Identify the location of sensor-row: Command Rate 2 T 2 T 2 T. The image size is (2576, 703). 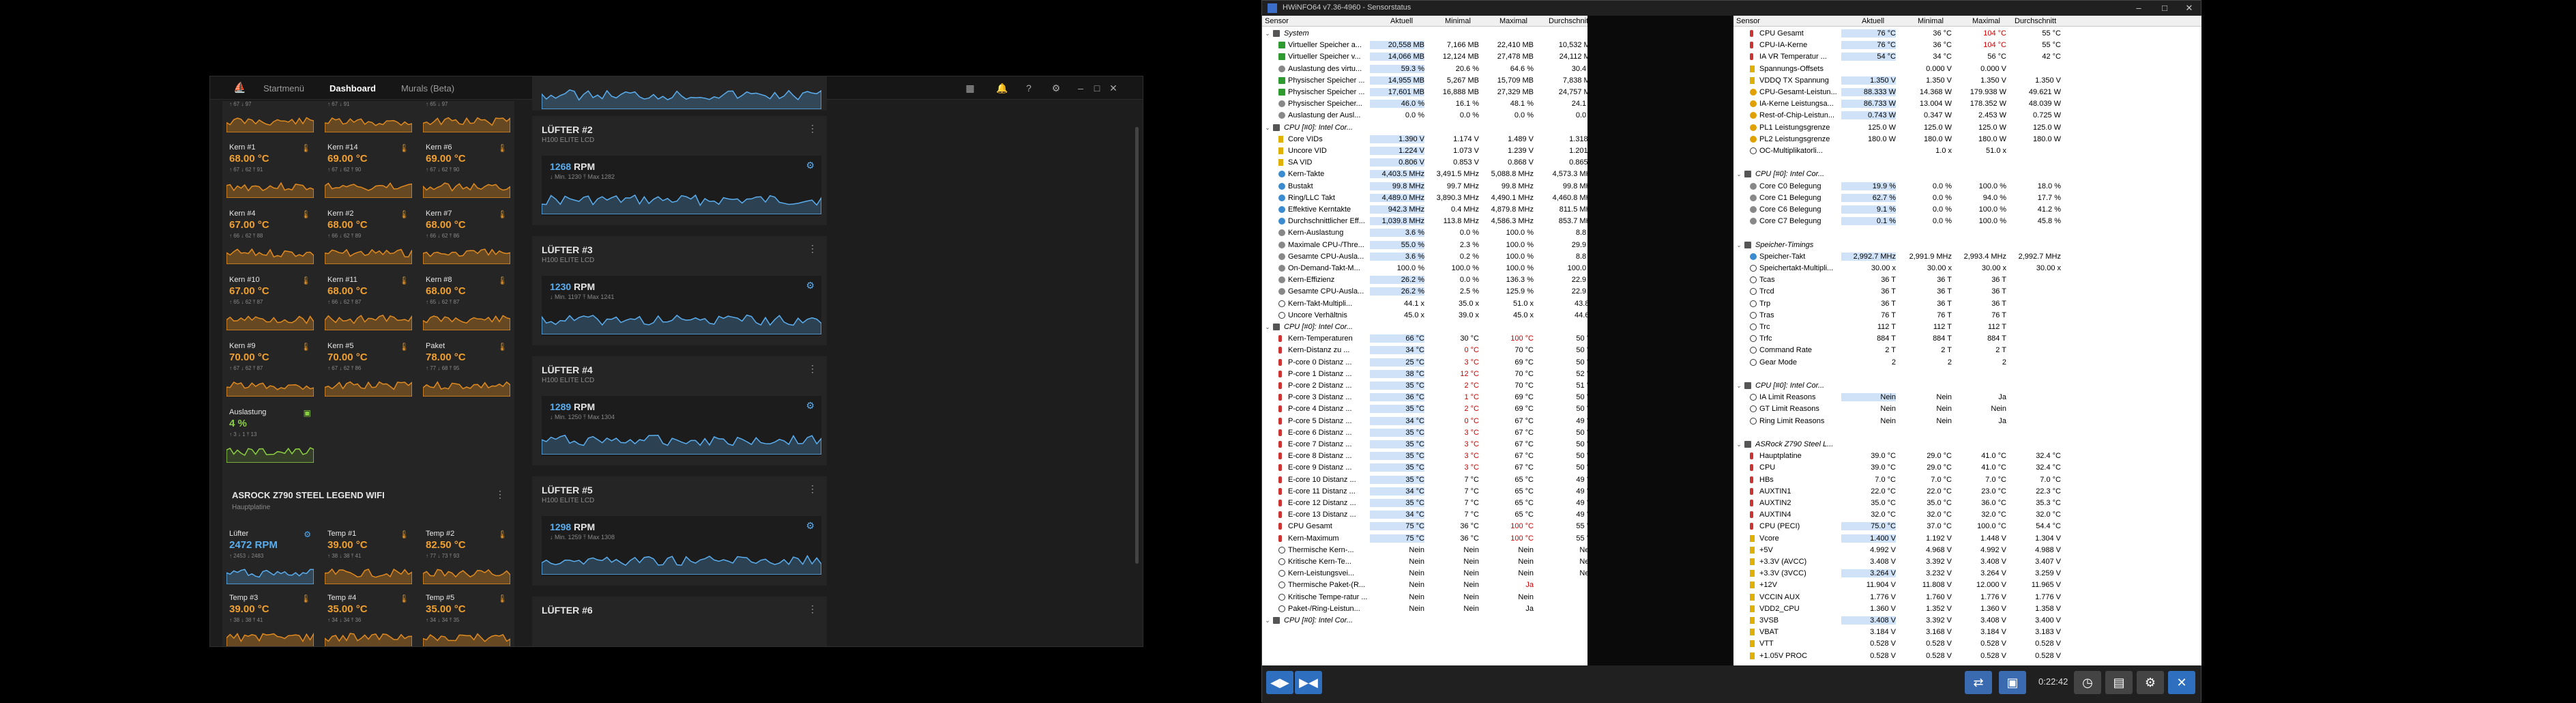
(1967, 350).